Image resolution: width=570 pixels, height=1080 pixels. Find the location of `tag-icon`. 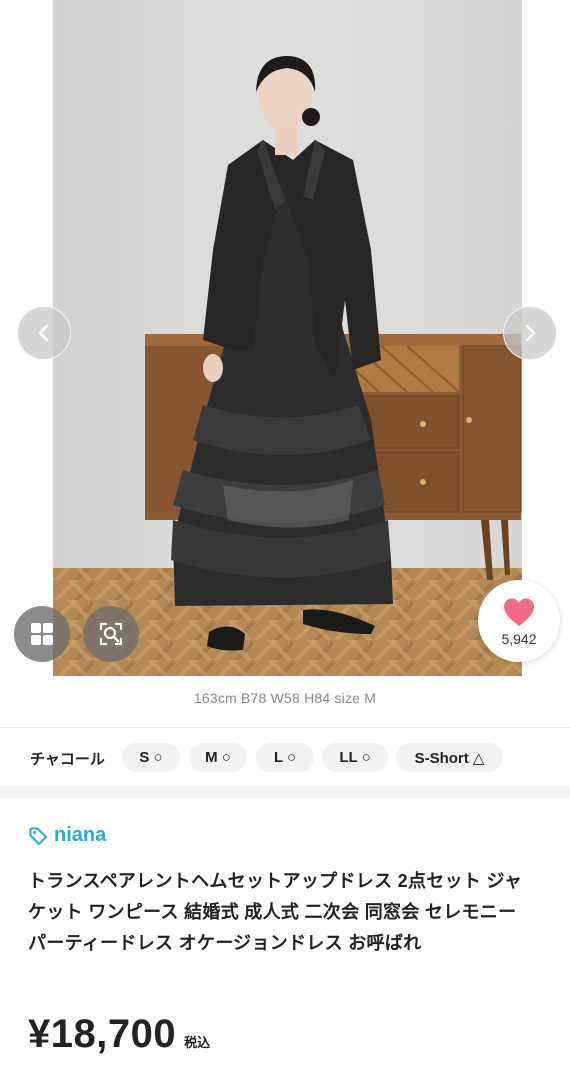

tag-icon is located at coordinates (38, 836).